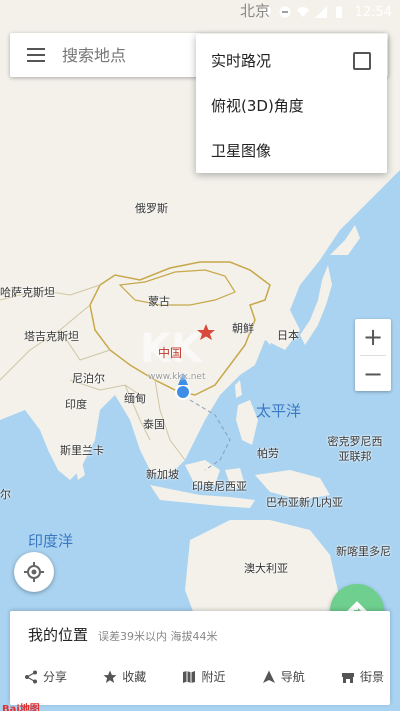  What do you see at coordinates (302, 12) in the screenshot?
I see `wifi-icon` at bounding box center [302, 12].